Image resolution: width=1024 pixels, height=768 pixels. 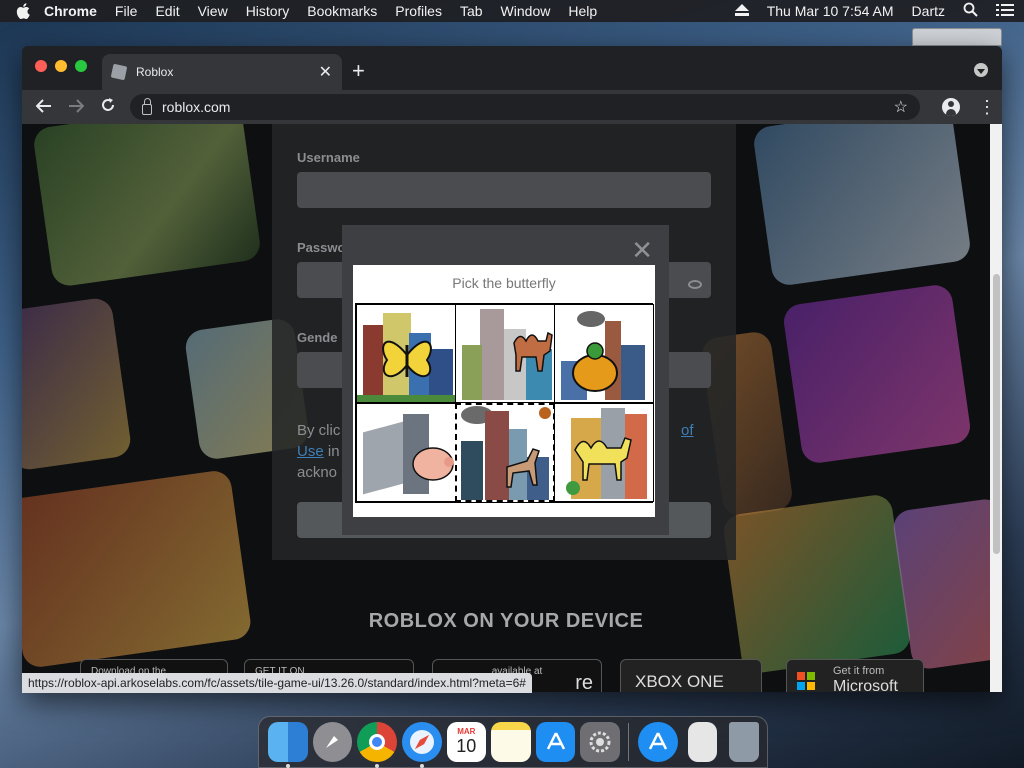 What do you see at coordinates (859, 671) in the screenshot?
I see `store-line: Get it from` at bounding box center [859, 671].